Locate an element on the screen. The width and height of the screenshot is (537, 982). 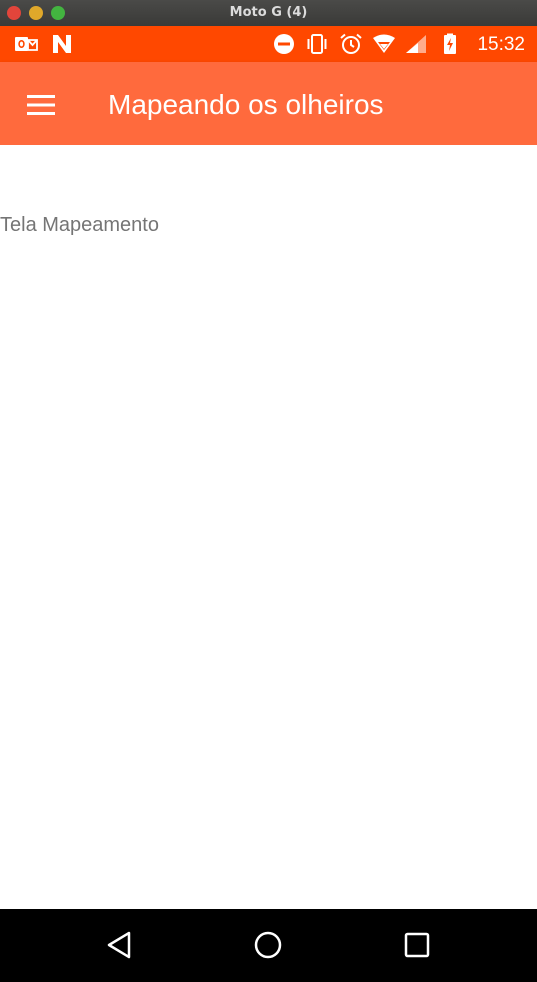
window-titlebar: Moto G (4) is located at coordinates (268, 13).